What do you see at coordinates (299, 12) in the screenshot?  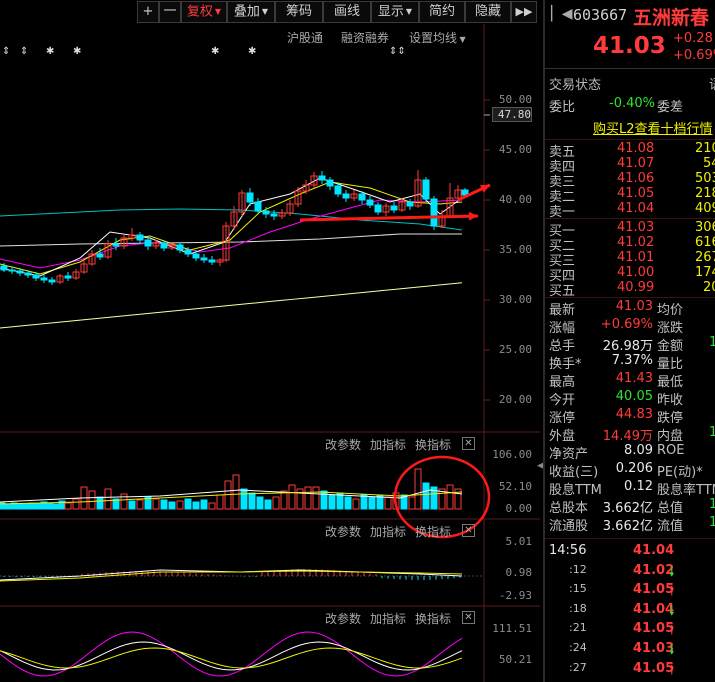 I see `chips-button: 筹码` at bounding box center [299, 12].